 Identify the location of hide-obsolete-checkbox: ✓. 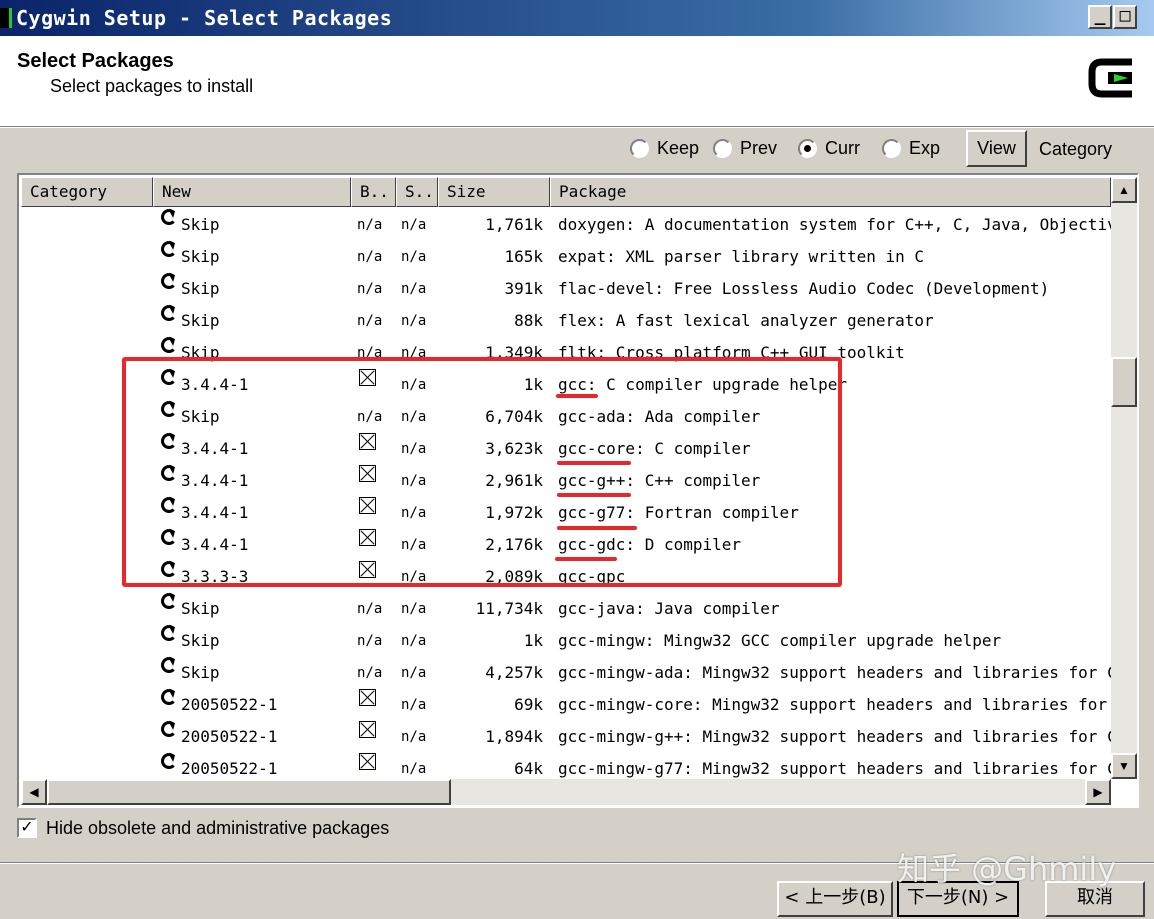
(27, 828).